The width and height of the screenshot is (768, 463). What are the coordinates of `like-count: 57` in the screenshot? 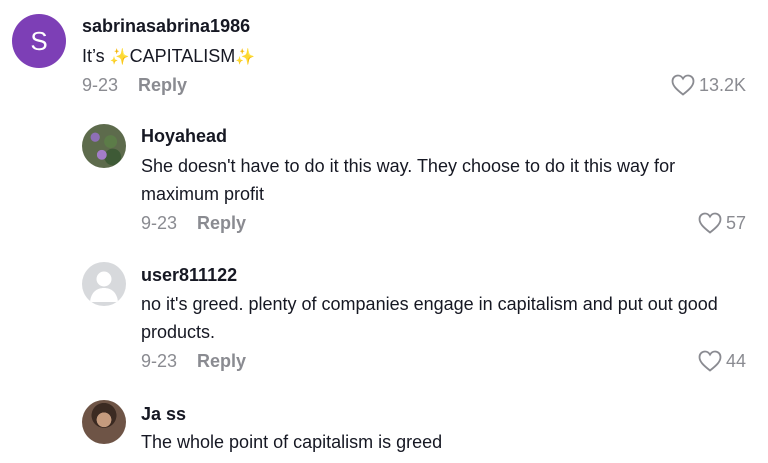 It's located at (735, 222).